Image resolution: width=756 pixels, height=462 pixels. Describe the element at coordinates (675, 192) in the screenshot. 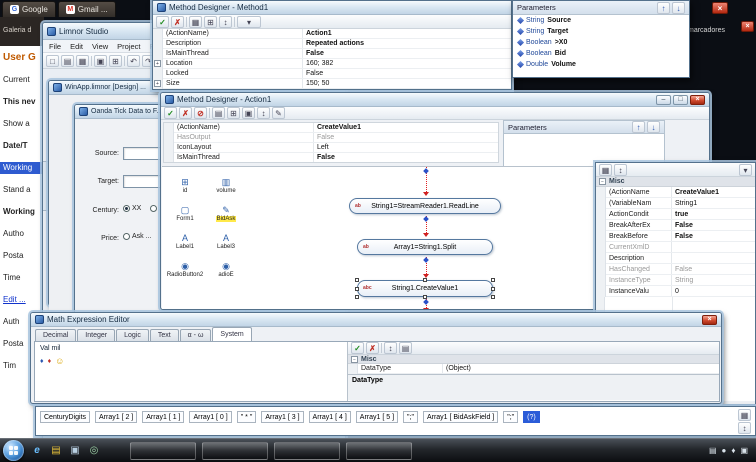

I see `property-row: + (ActionName CreateValue1` at that location.